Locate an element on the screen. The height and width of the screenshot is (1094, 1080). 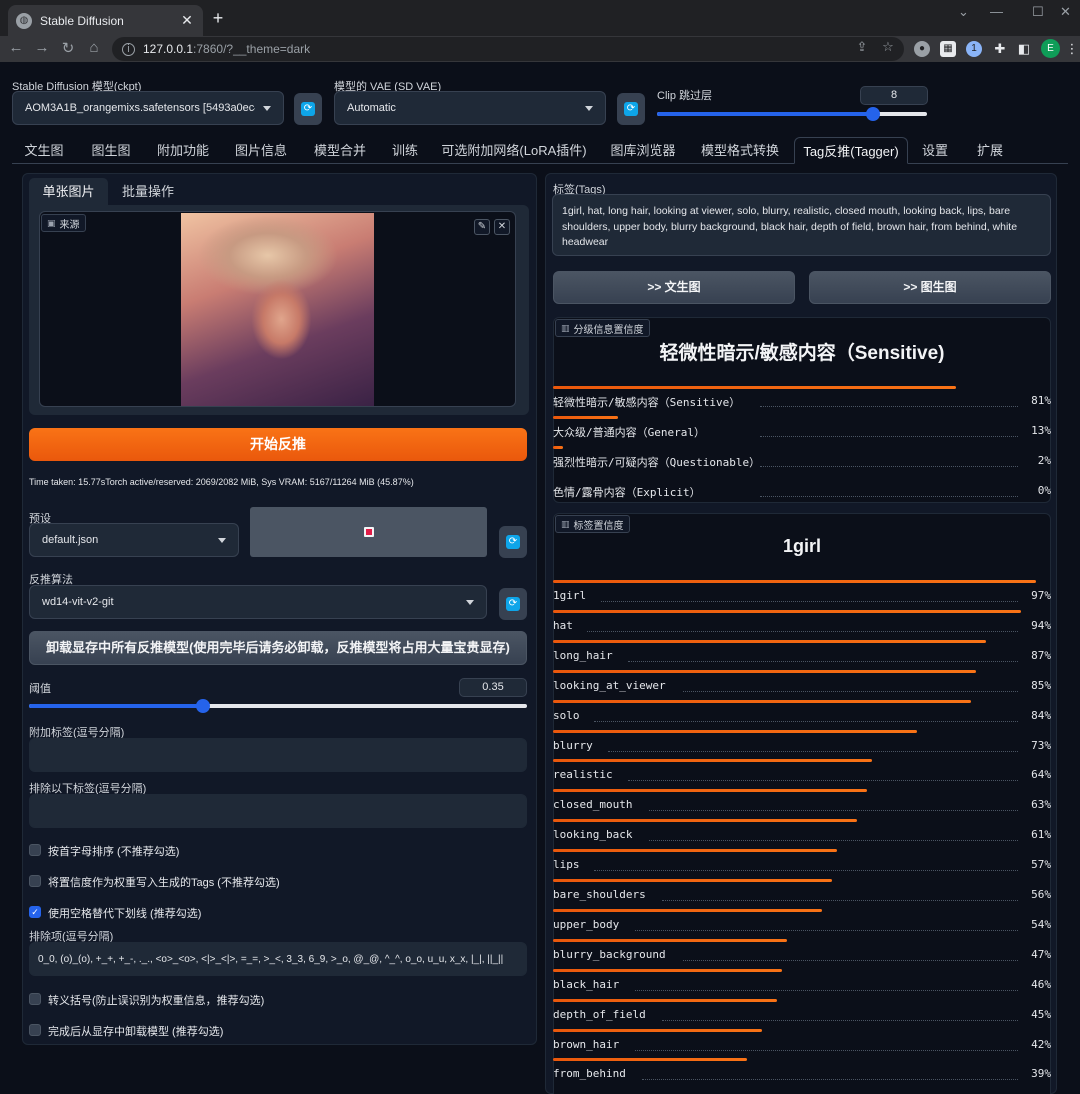
send-to-txt2img-button: >> 文生图 is located at coordinates (674, 287).